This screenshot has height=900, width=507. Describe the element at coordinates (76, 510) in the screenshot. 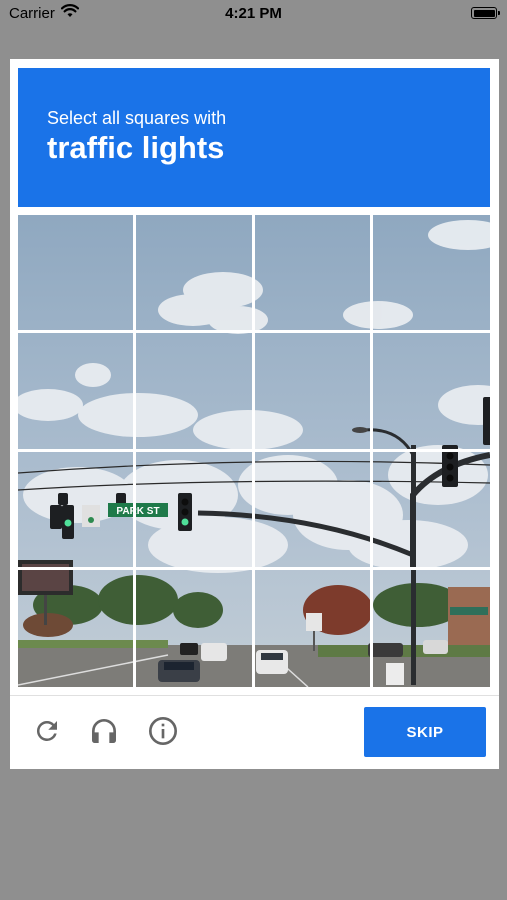

I see `grid-tile-r3-c1` at that location.